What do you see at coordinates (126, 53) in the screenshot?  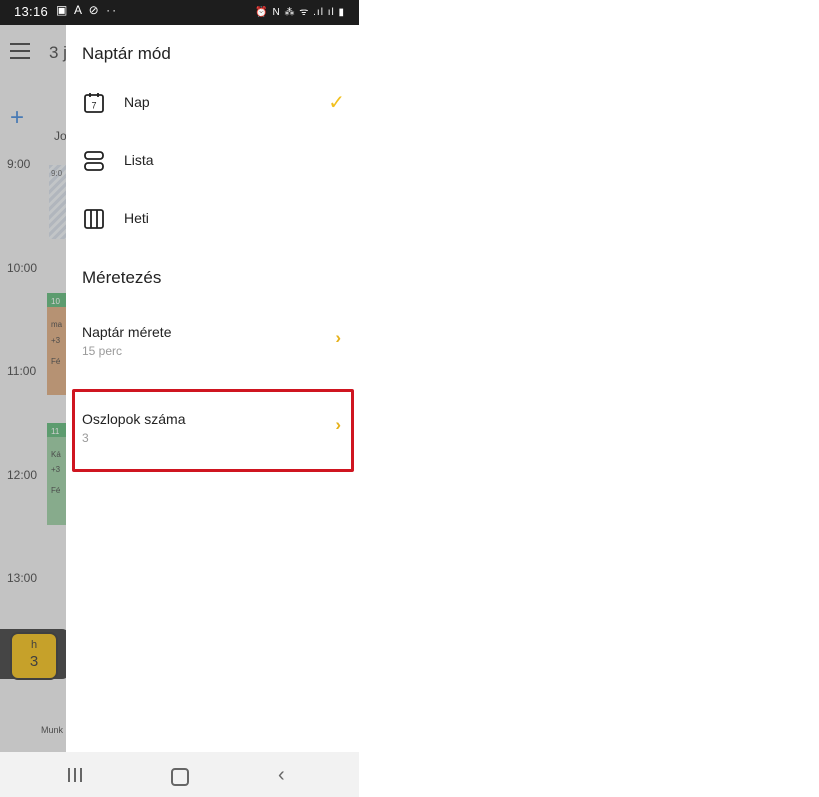 I see `calendar-mode-title: Naptár mód` at bounding box center [126, 53].